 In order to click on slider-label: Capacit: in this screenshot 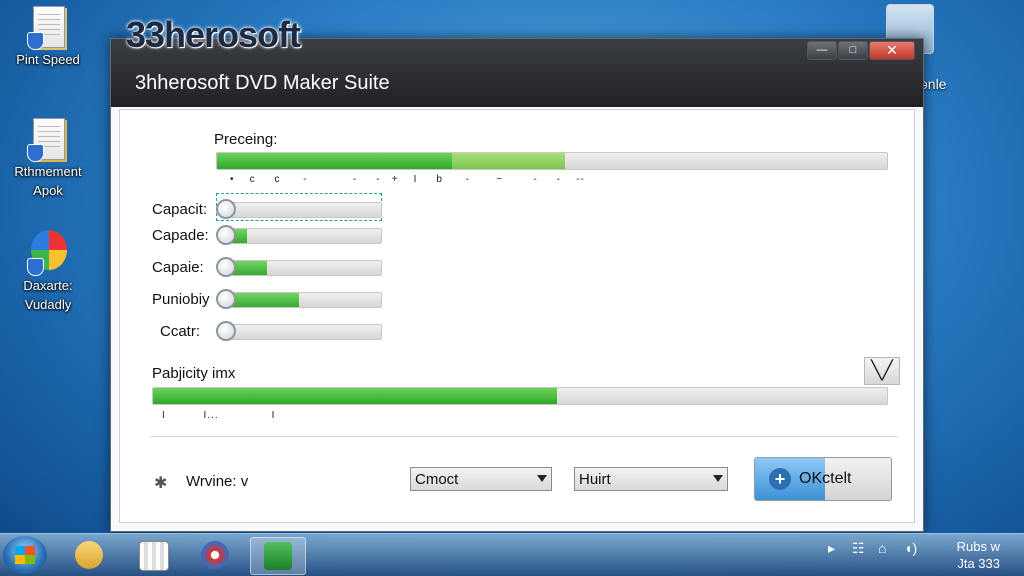, I will do `click(180, 209)`.